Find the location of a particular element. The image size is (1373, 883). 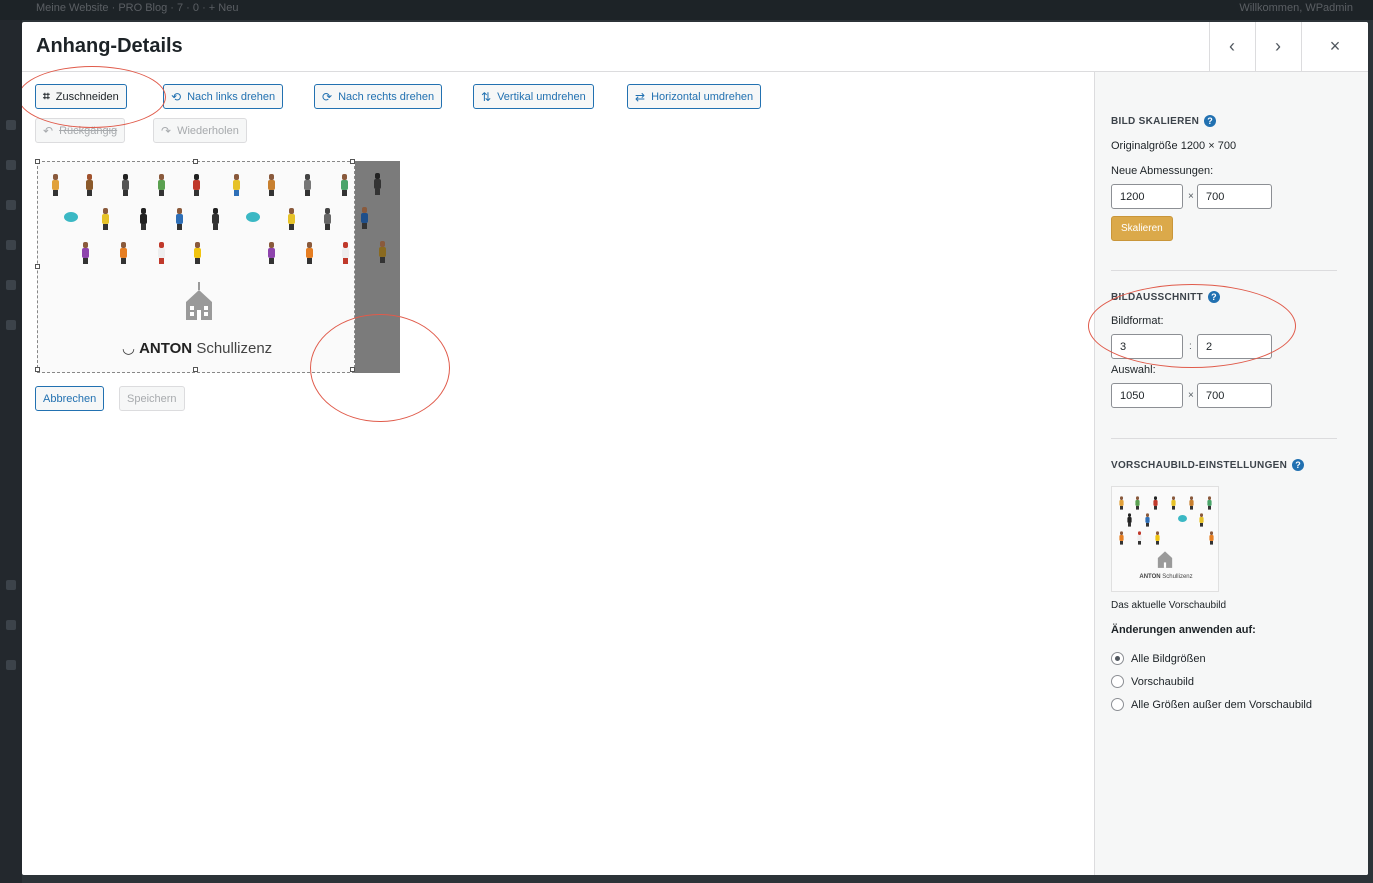

apply-all-sizes-option: Alle Bildgrößen is located at coordinates (1158, 658).